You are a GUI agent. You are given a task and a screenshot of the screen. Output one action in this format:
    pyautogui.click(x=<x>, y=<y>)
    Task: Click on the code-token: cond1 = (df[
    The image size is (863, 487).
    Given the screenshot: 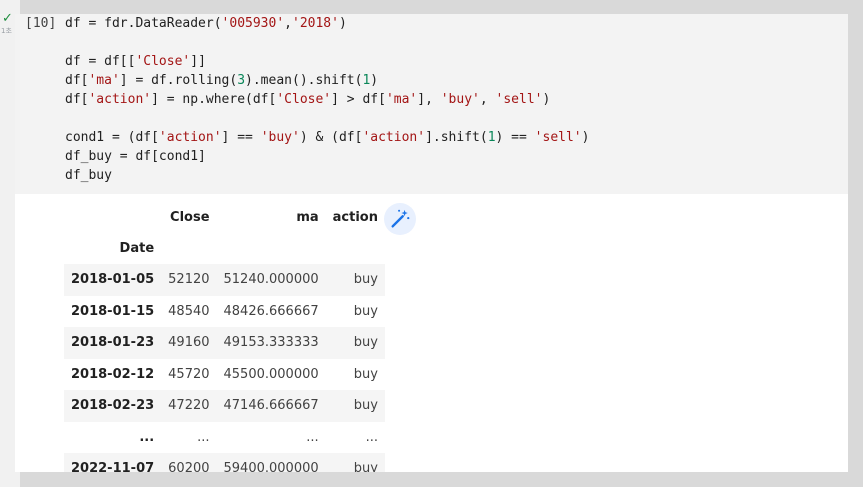 What is the action you would take?
    pyautogui.click(x=112, y=137)
    